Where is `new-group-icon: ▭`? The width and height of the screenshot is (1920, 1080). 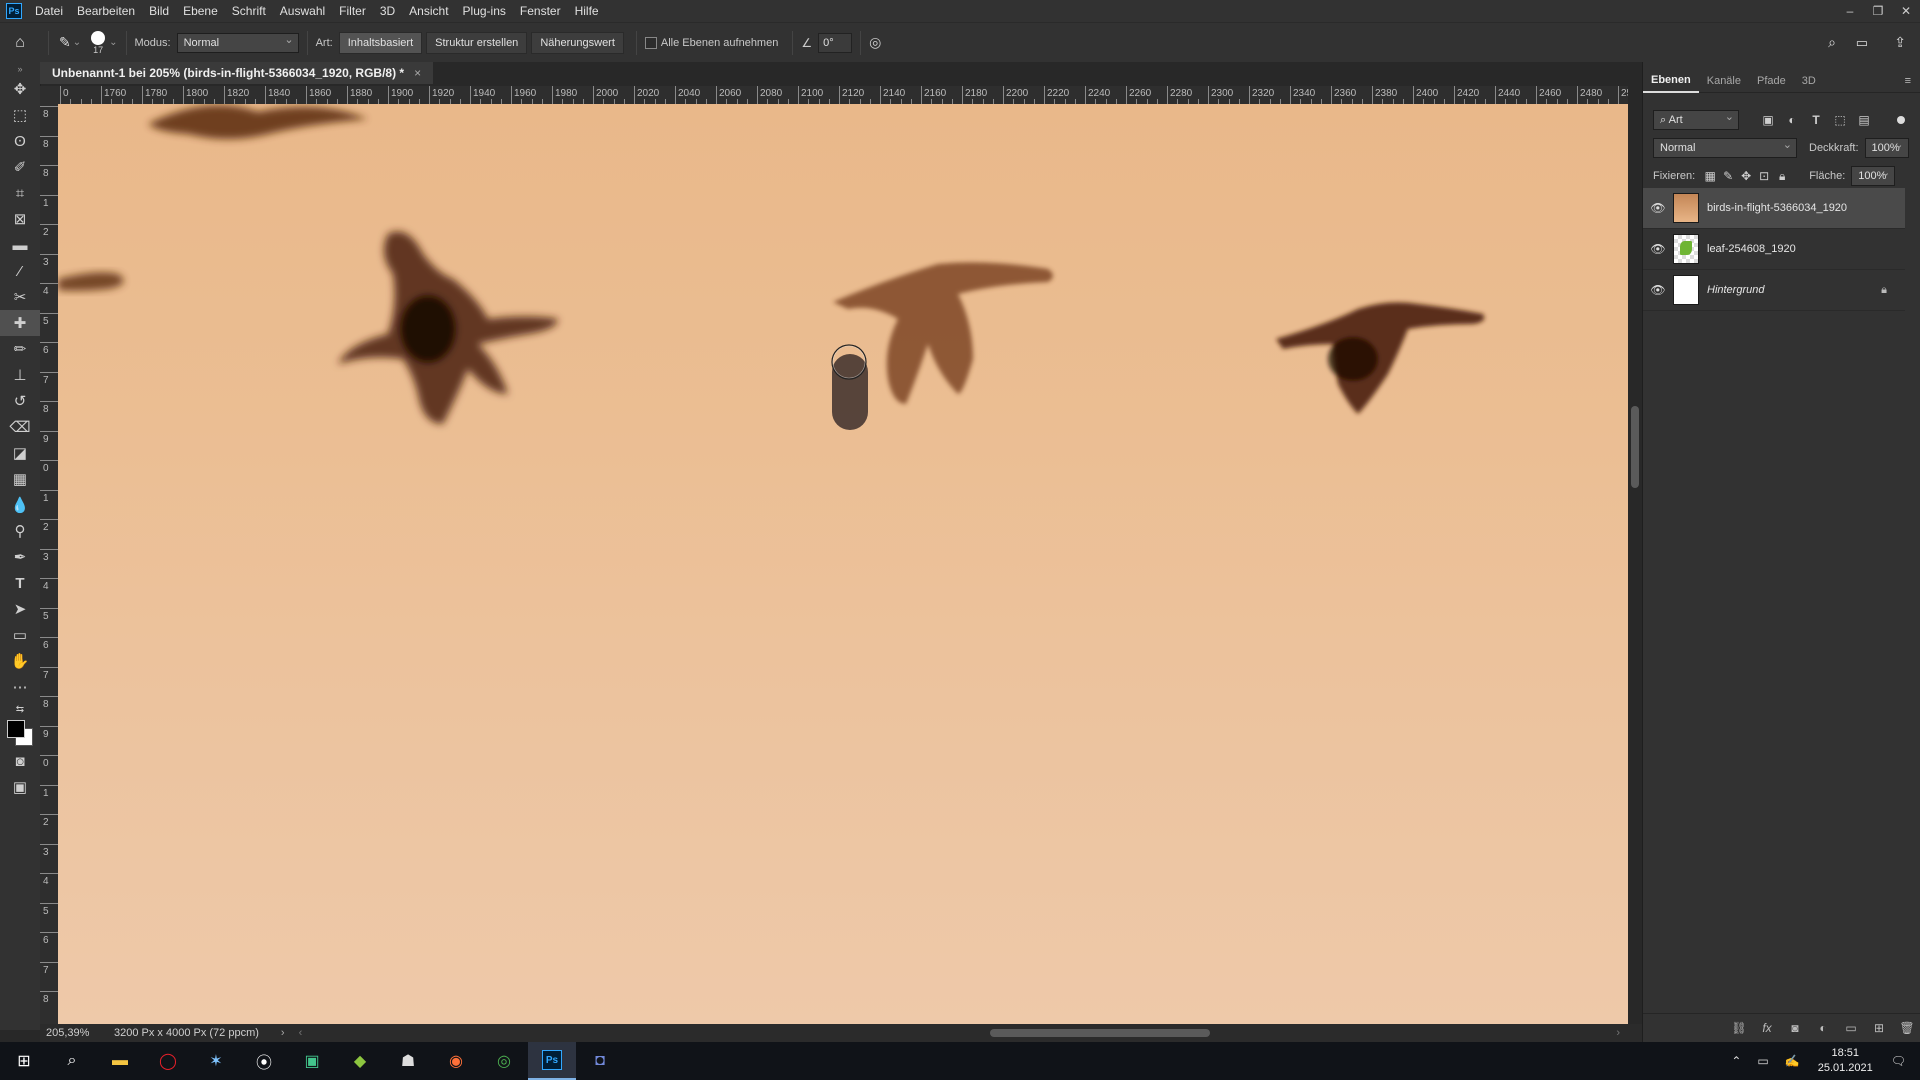 new-group-icon: ▭ is located at coordinates (1851, 1028).